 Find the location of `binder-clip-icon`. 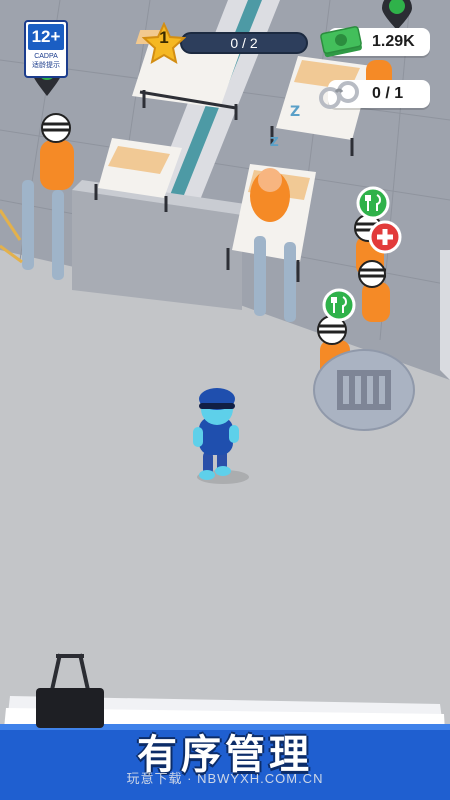

binder-clip-icon is located at coordinates (70, 690).